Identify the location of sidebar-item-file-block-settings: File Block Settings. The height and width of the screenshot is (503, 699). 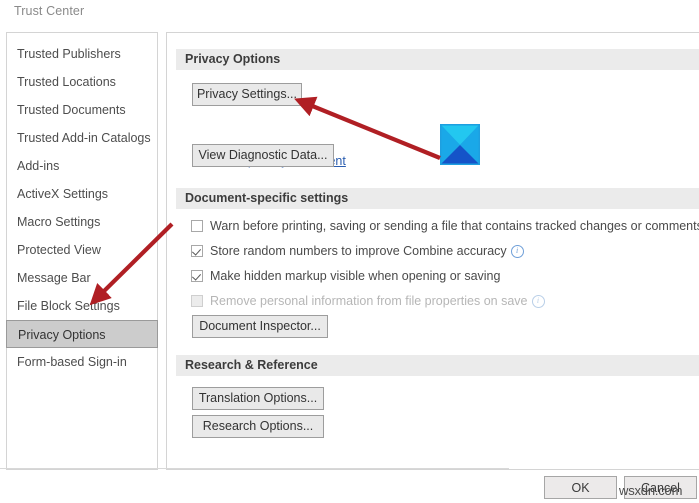
(82, 306).